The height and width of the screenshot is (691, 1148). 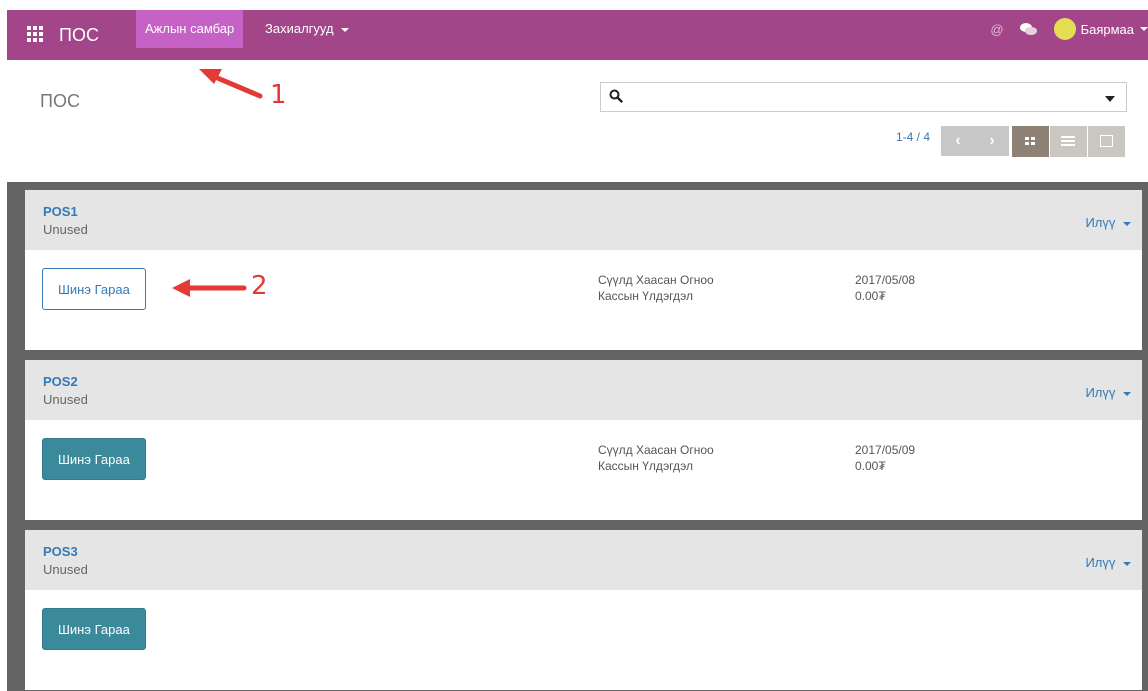 What do you see at coordinates (259, 286) in the screenshot?
I see `annotation-number-2: 2` at bounding box center [259, 286].